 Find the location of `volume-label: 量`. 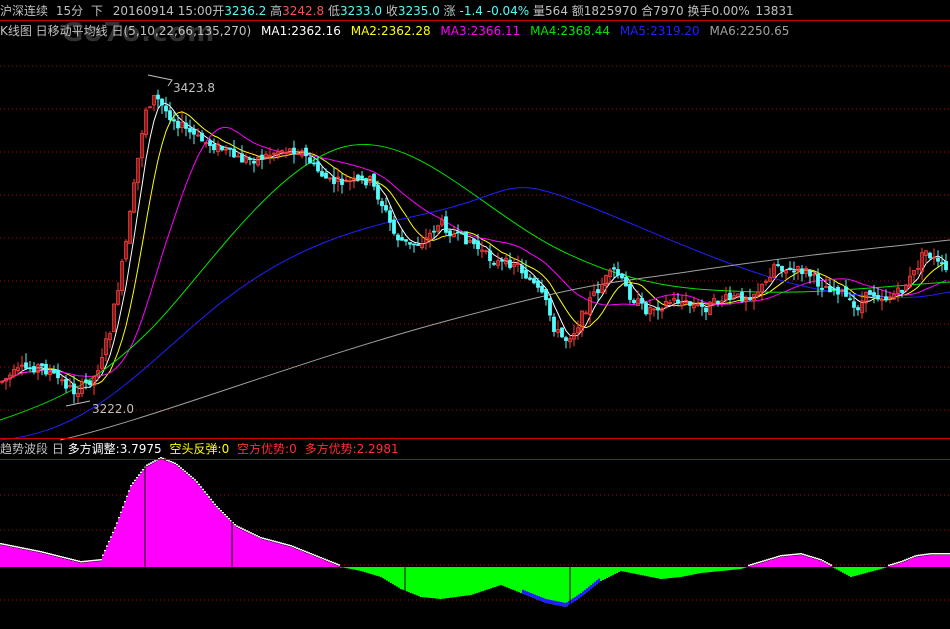

volume-label: 量 is located at coordinates (539, 11).